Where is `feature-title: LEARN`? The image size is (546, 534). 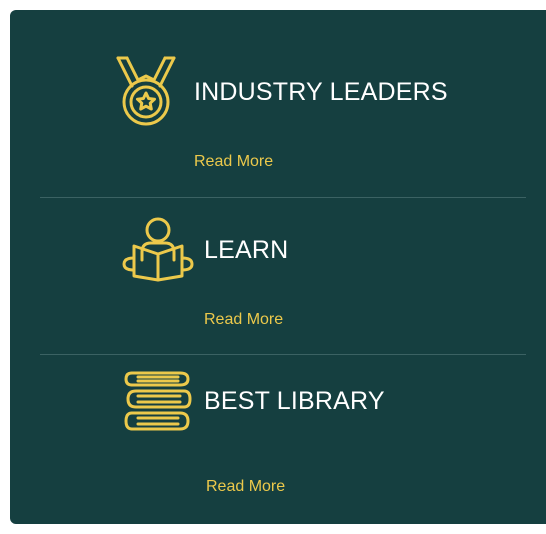 feature-title: LEARN is located at coordinates (246, 249).